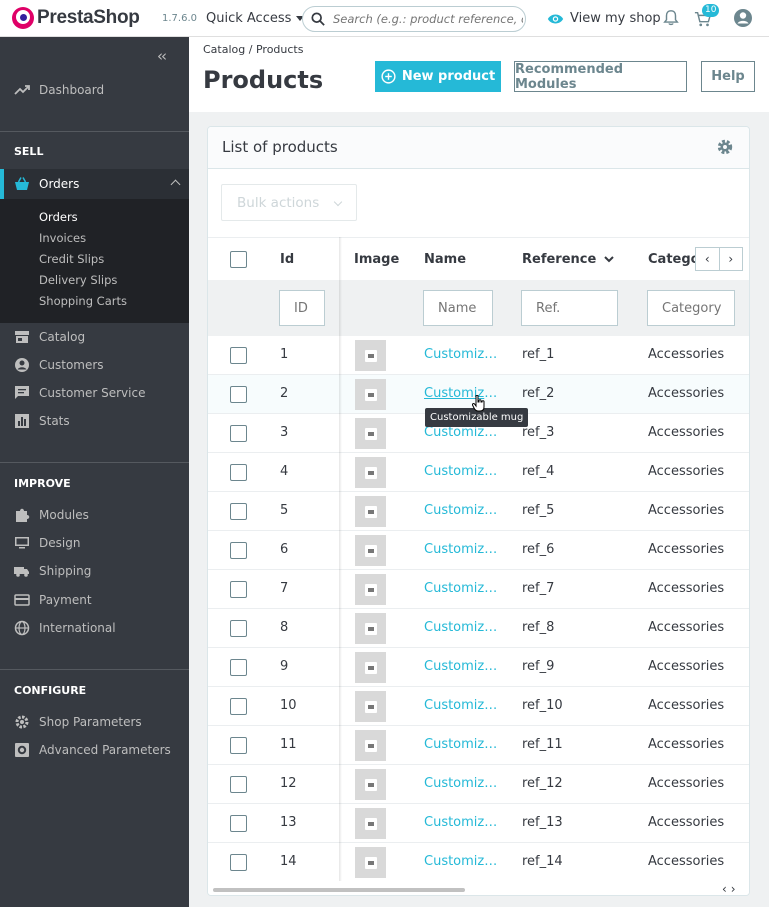 The height and width of the screenshot is (907, 769). Describe the element at coordinates (94, 393) in the screenshot. I see `sidebar-item-customer-service: Customer Service` at that location.